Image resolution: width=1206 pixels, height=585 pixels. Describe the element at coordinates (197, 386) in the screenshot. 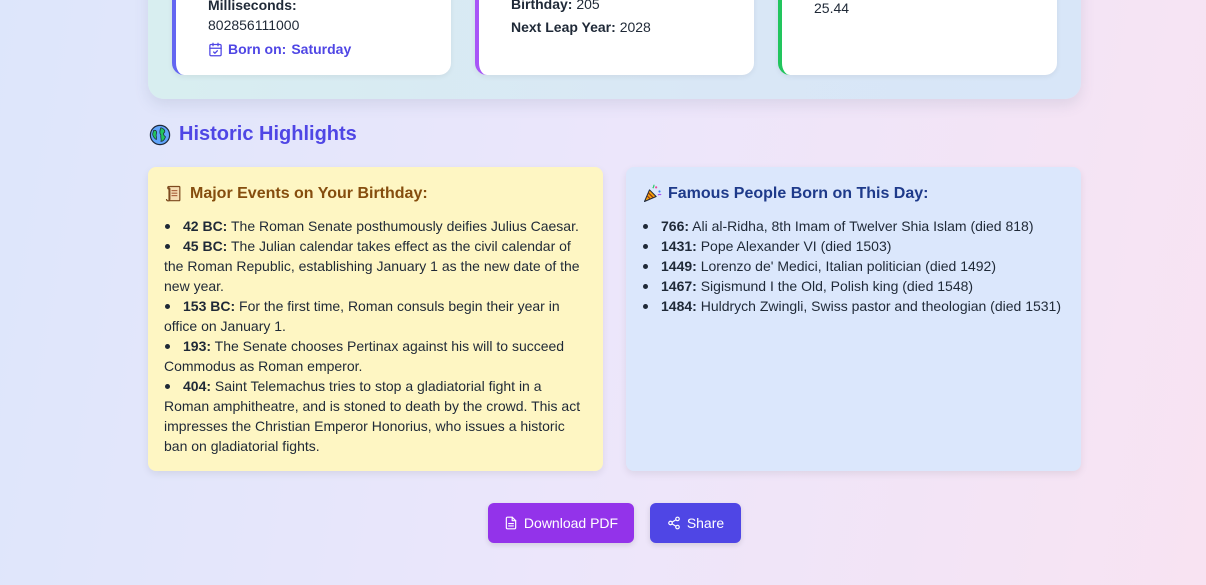

I see `event-year: 404:` at that location.